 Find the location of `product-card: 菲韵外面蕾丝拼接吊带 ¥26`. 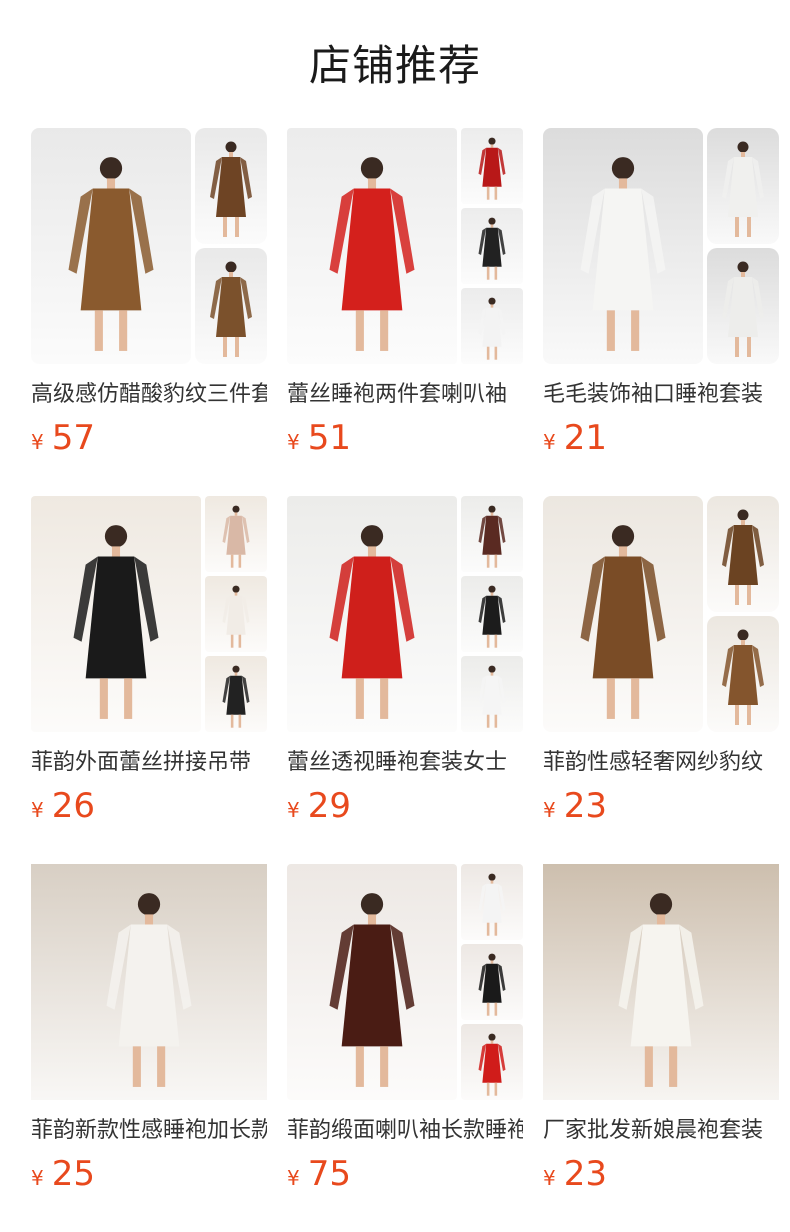

product-card: 菲韵外面蕾丝拼接吊带 ¥26 is located at coordinates (149, 666).